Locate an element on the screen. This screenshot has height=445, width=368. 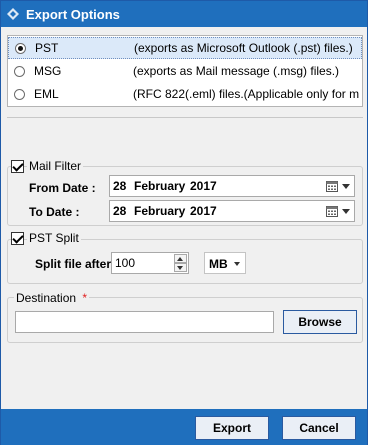
chevron-up-icon is located at coordinates (180, 259).